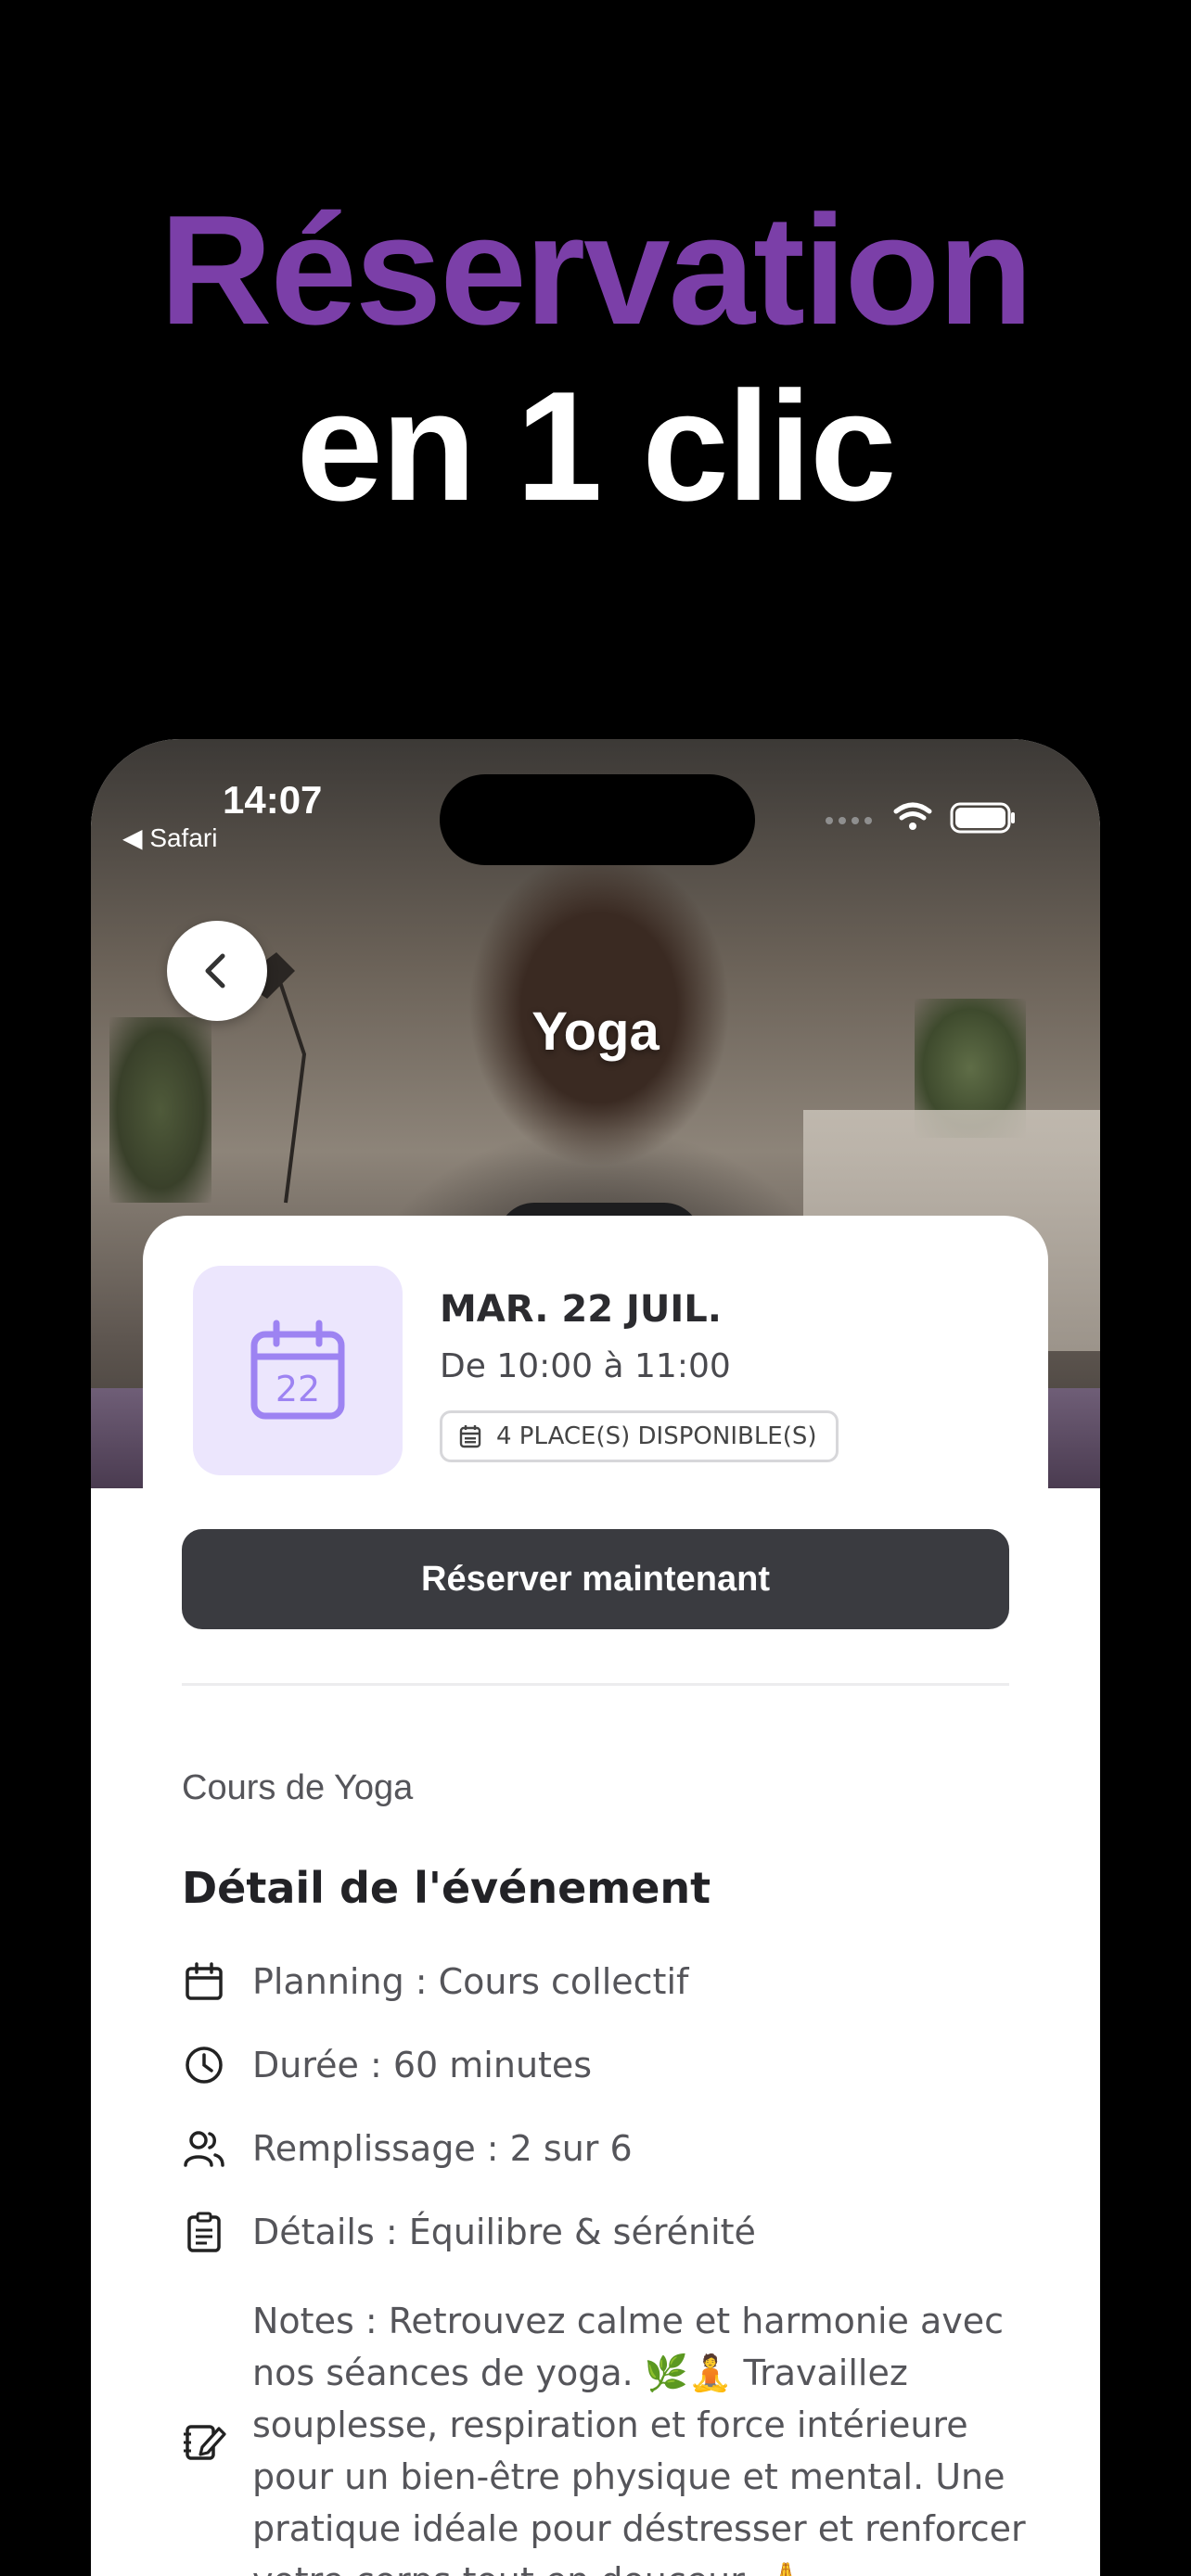 Image resolution: width=1191 pixels, height=2576 pixels. What do you see at coordinates (595, 358) in the screenshot?
I see `marketing-headline: Réservation en 1 clic` at bounding box center [595, 358].